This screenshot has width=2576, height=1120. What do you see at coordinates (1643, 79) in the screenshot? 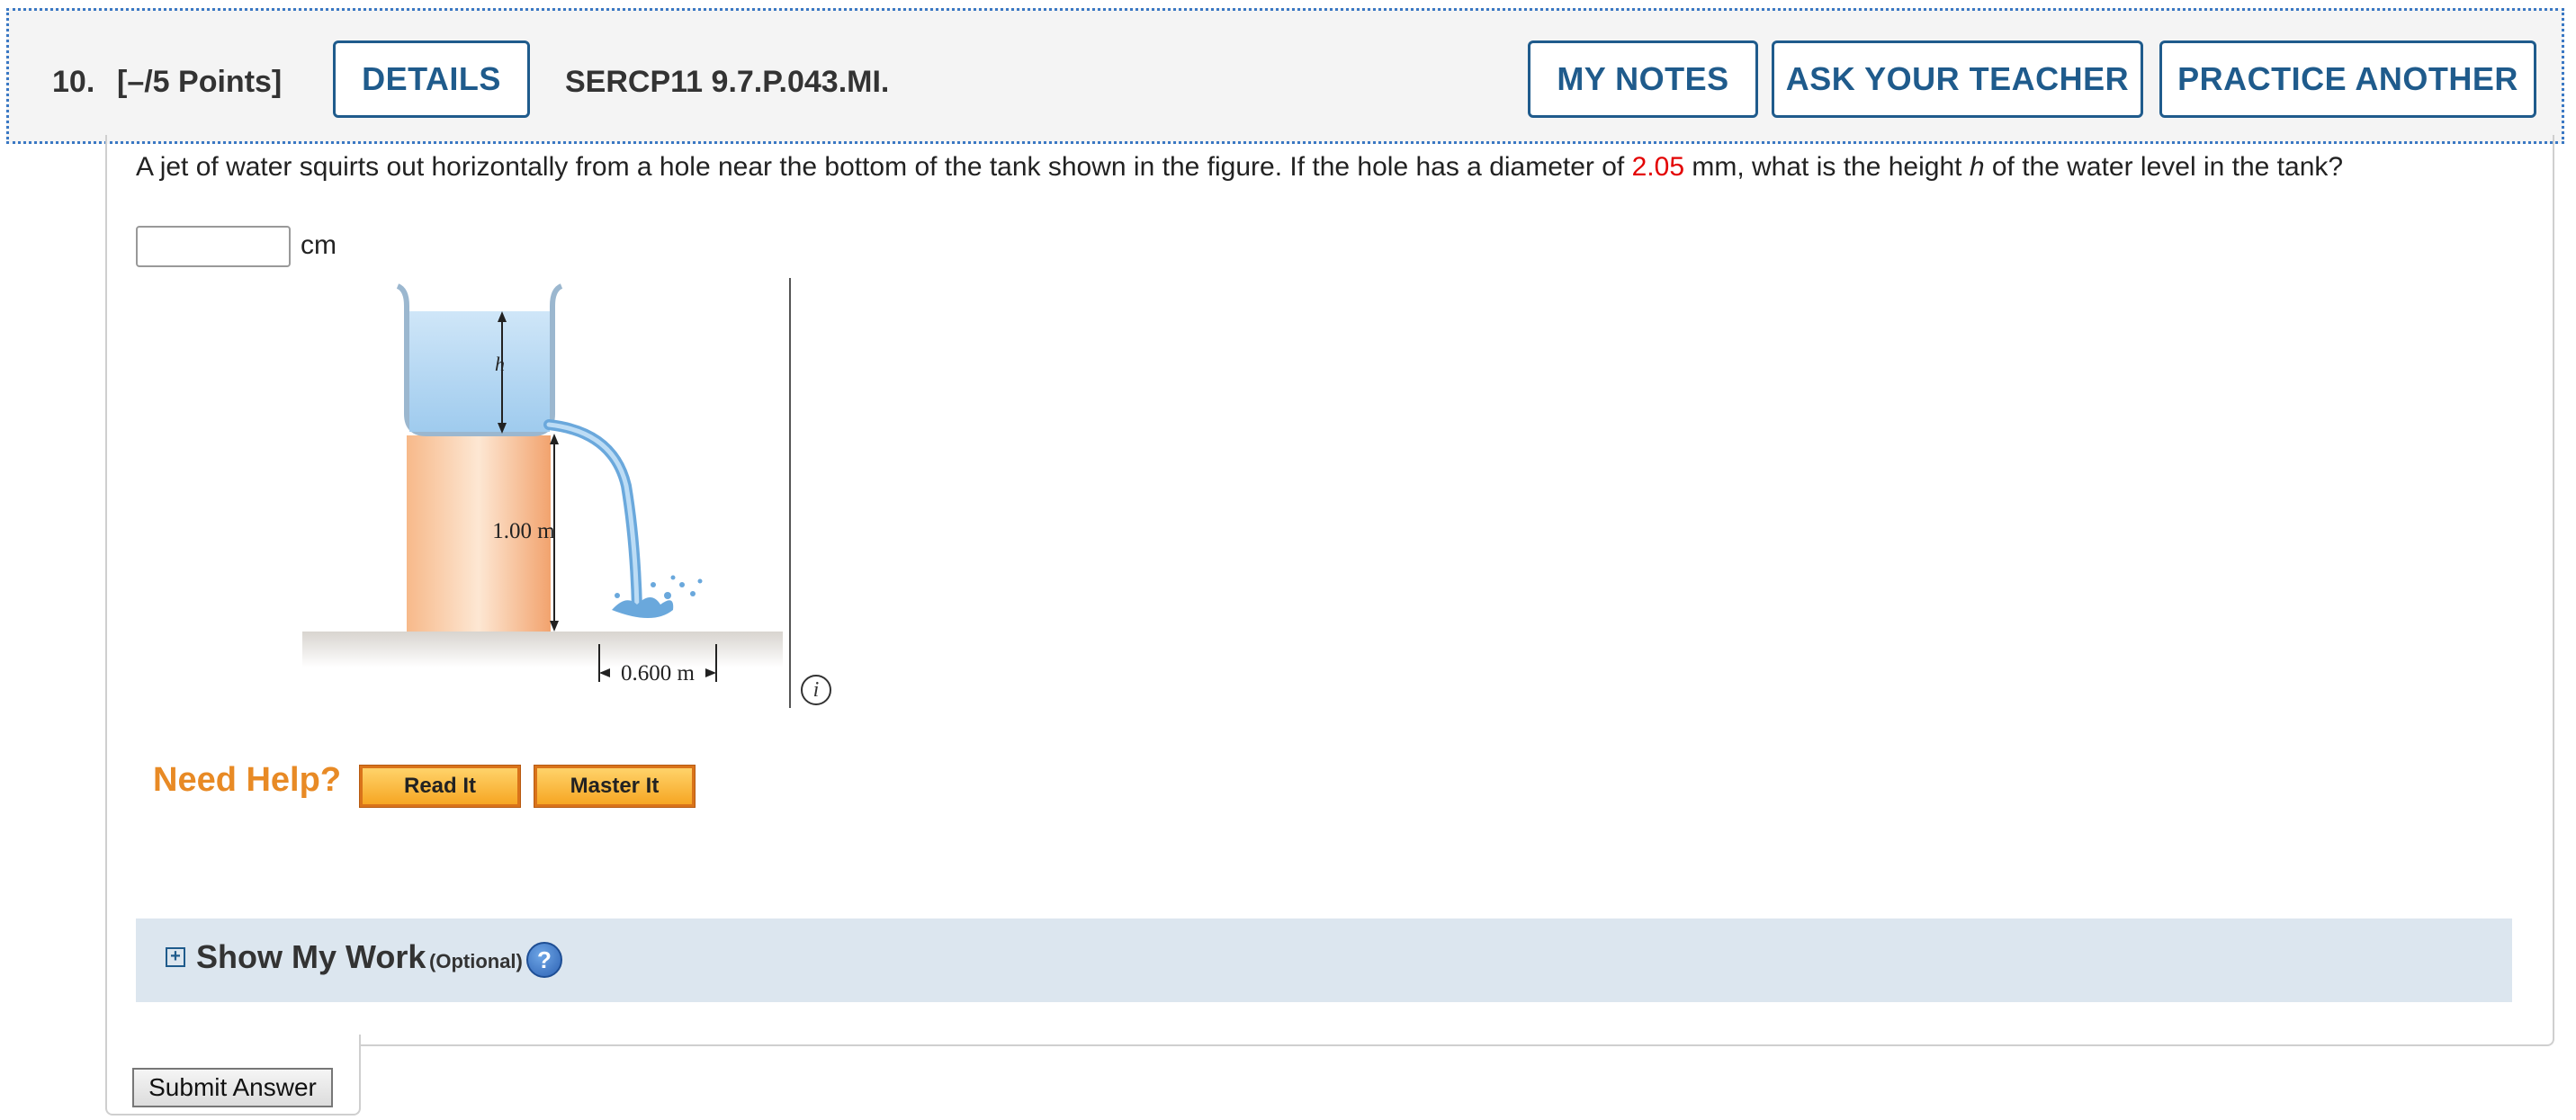
I see `my-notes-button: MY NOTES` at bounding box center [1643, 79].